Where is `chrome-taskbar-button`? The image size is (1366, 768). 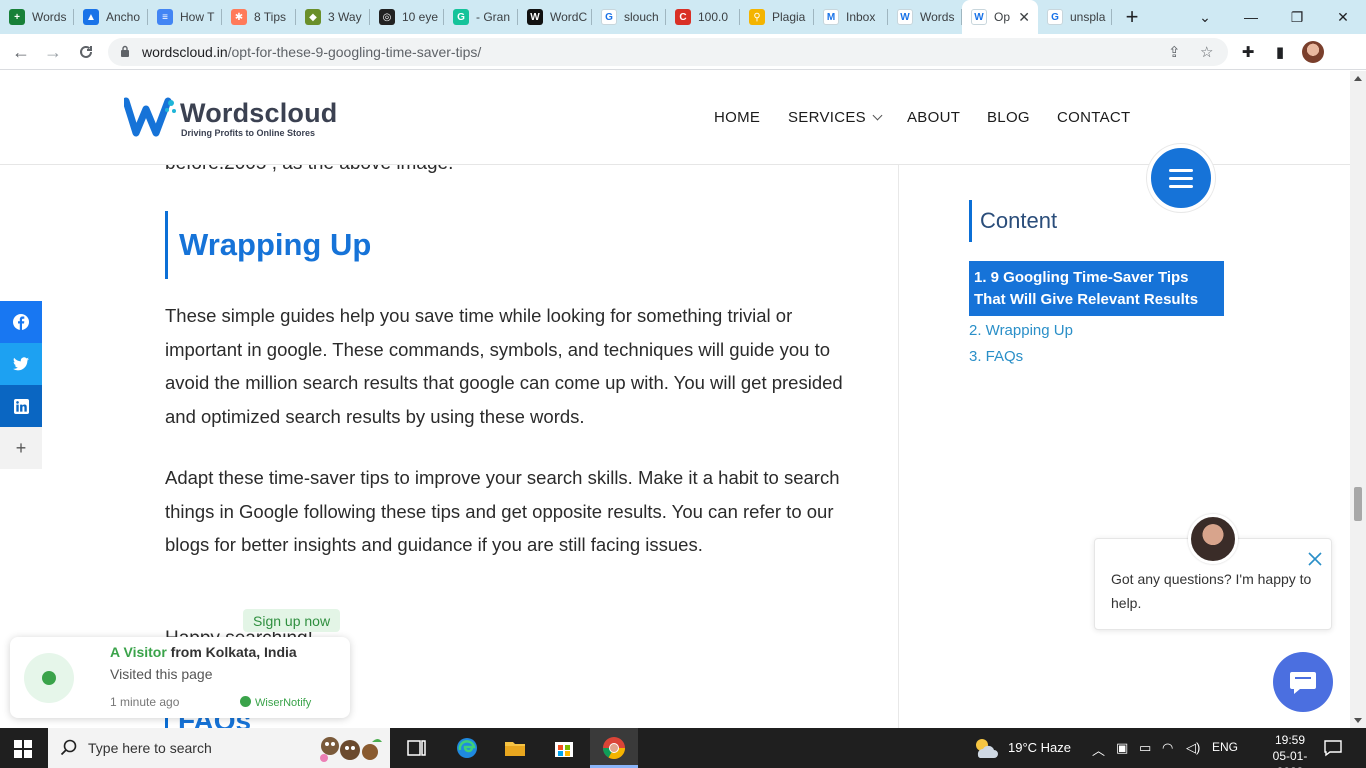
chrome-taskbar-button is located at coordinates (614, 748).